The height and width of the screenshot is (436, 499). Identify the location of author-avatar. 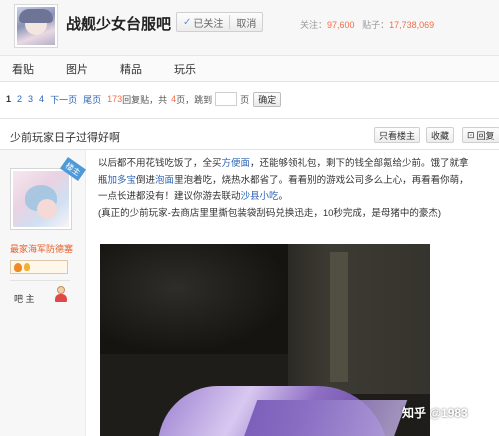
(41, 199).